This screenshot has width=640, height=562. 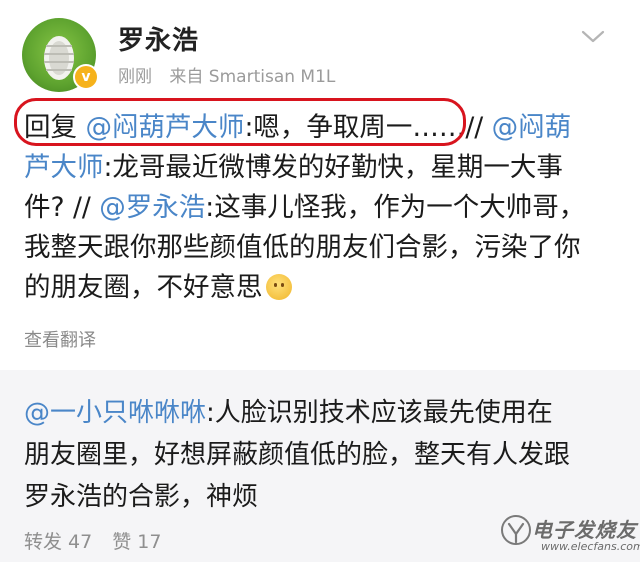 I want to click on watermark-url: www.elecfans.com, so click(x=590, y=546).